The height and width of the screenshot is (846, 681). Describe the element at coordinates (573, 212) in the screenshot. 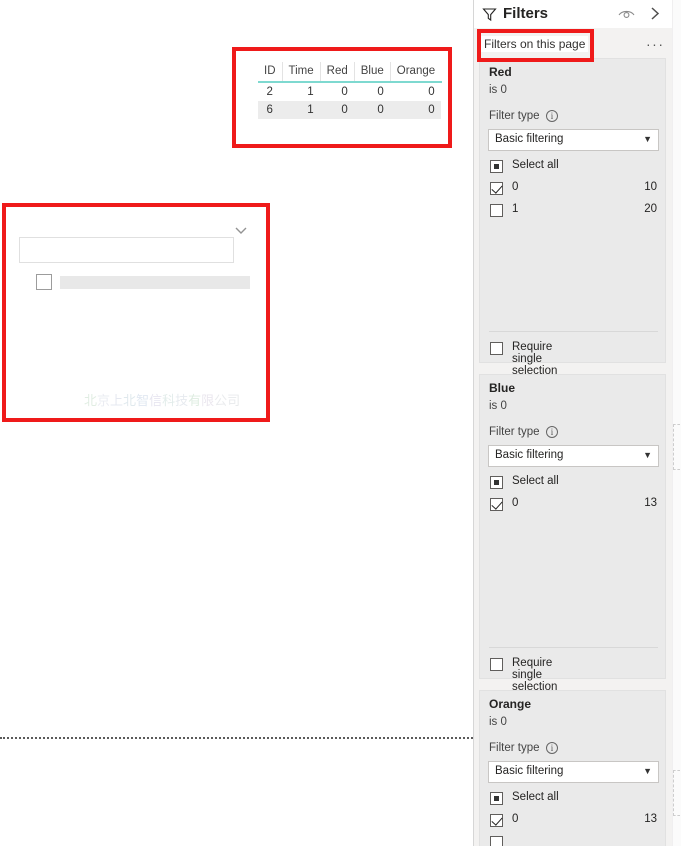

I see `filter-value-row: 1 20` at that location.